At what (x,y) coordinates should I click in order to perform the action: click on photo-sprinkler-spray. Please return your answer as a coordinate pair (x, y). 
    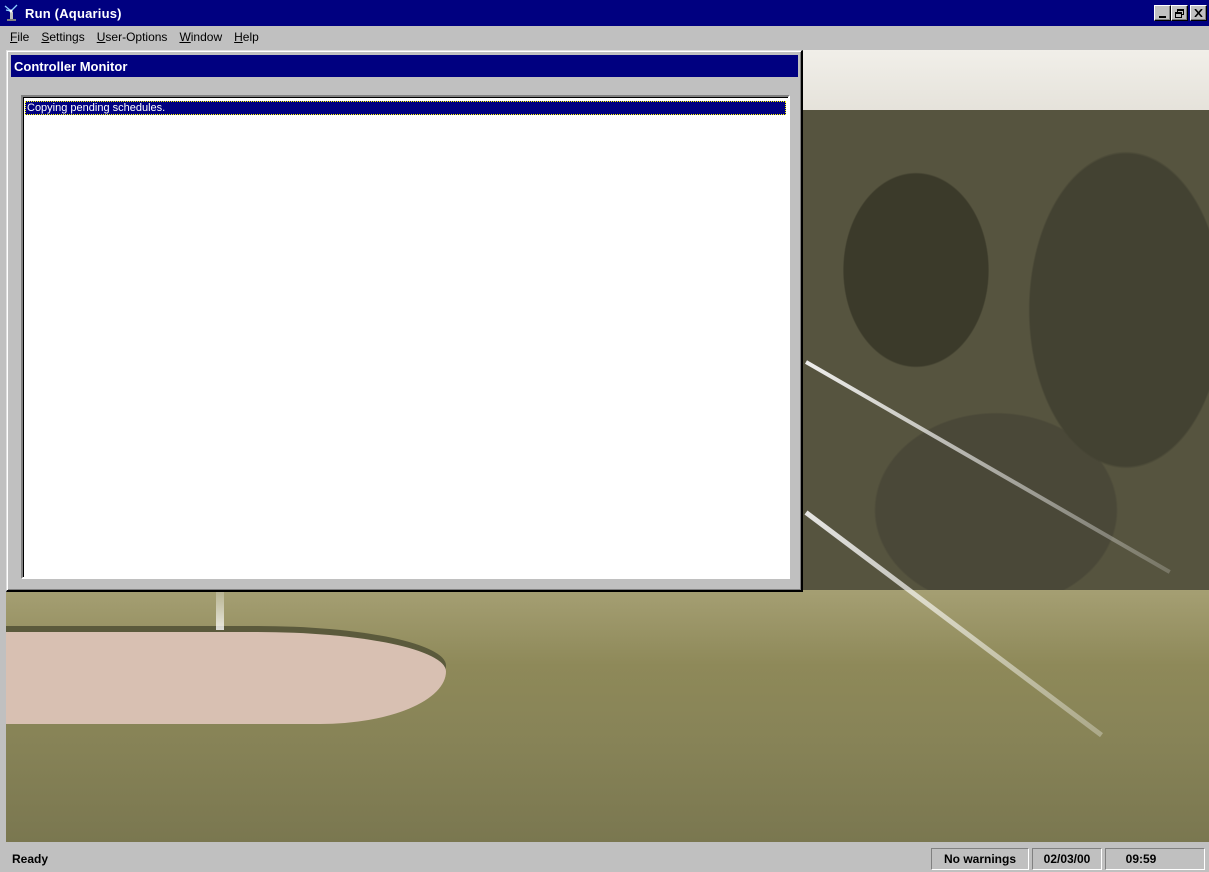
    Looking at the image, I should click on (220, 610).